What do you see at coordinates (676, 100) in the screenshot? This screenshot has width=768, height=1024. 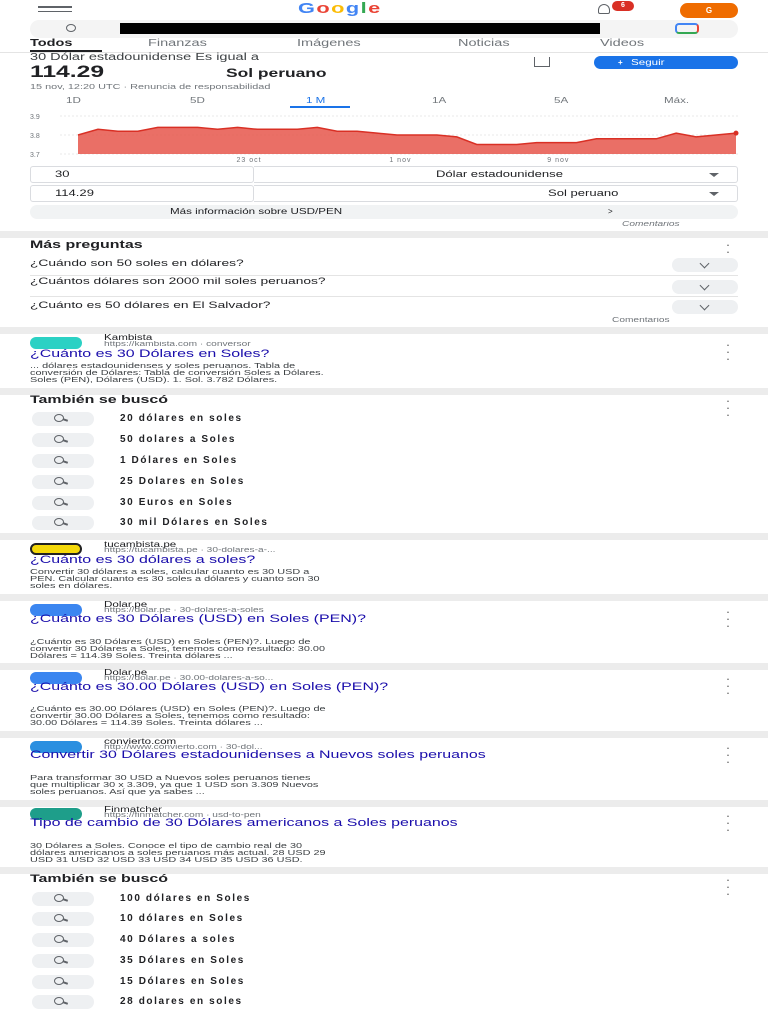 I see `range-max: Máx.` at bounding box center [676, 100].